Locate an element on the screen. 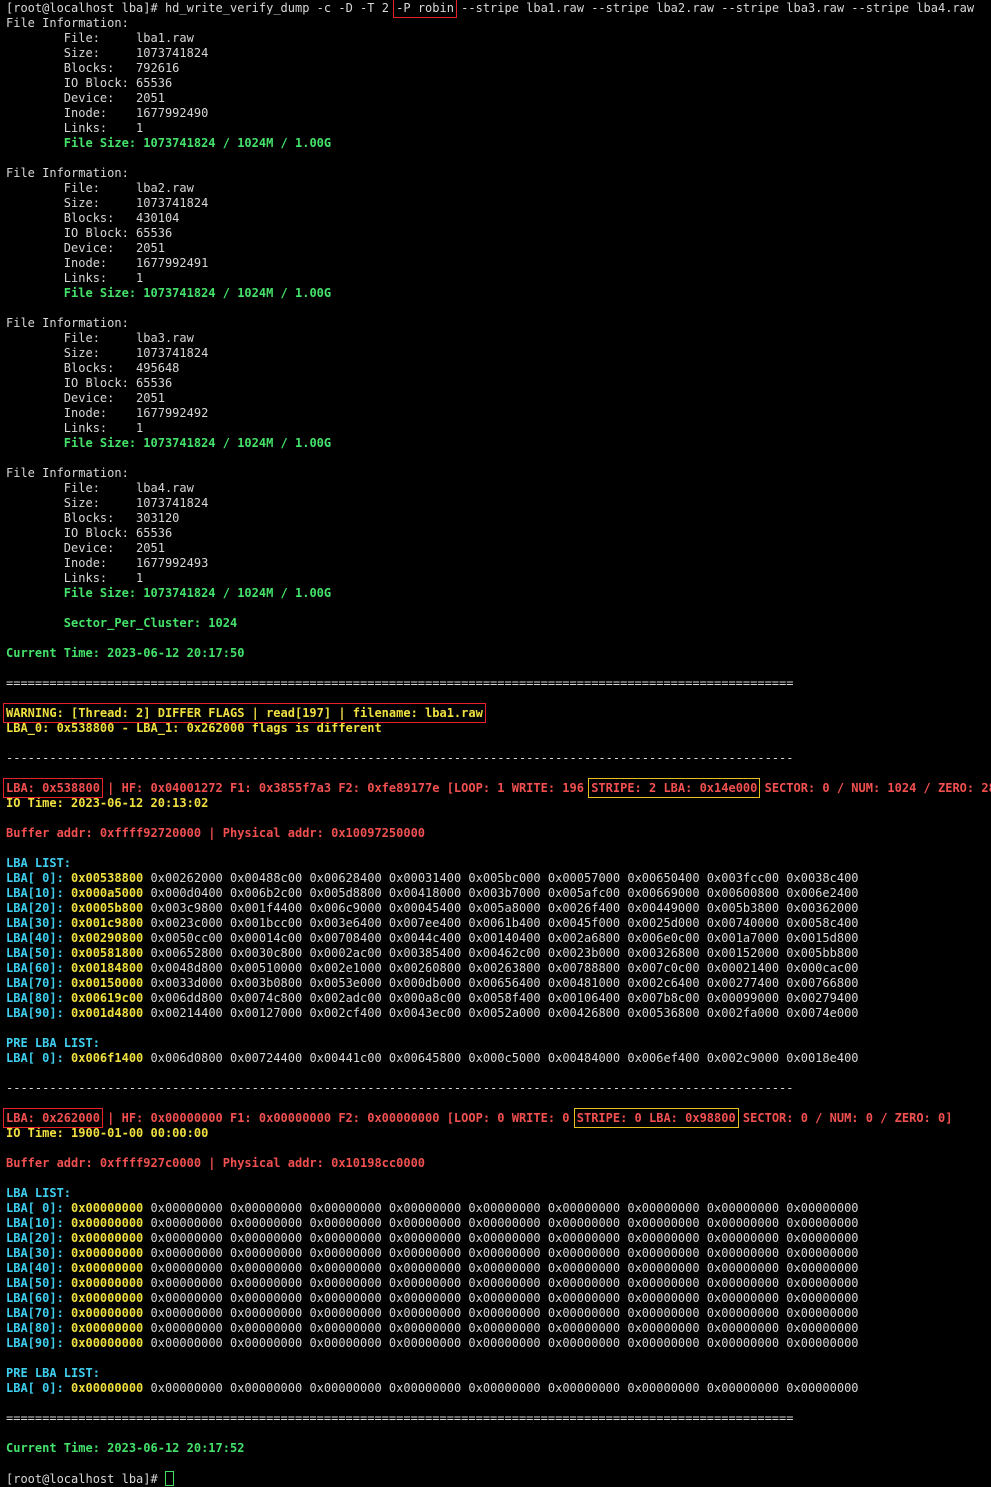 The image size is (991, 1487). final-prompt-line: [root@localhost lba]# is located at coordinates (498, 1478).